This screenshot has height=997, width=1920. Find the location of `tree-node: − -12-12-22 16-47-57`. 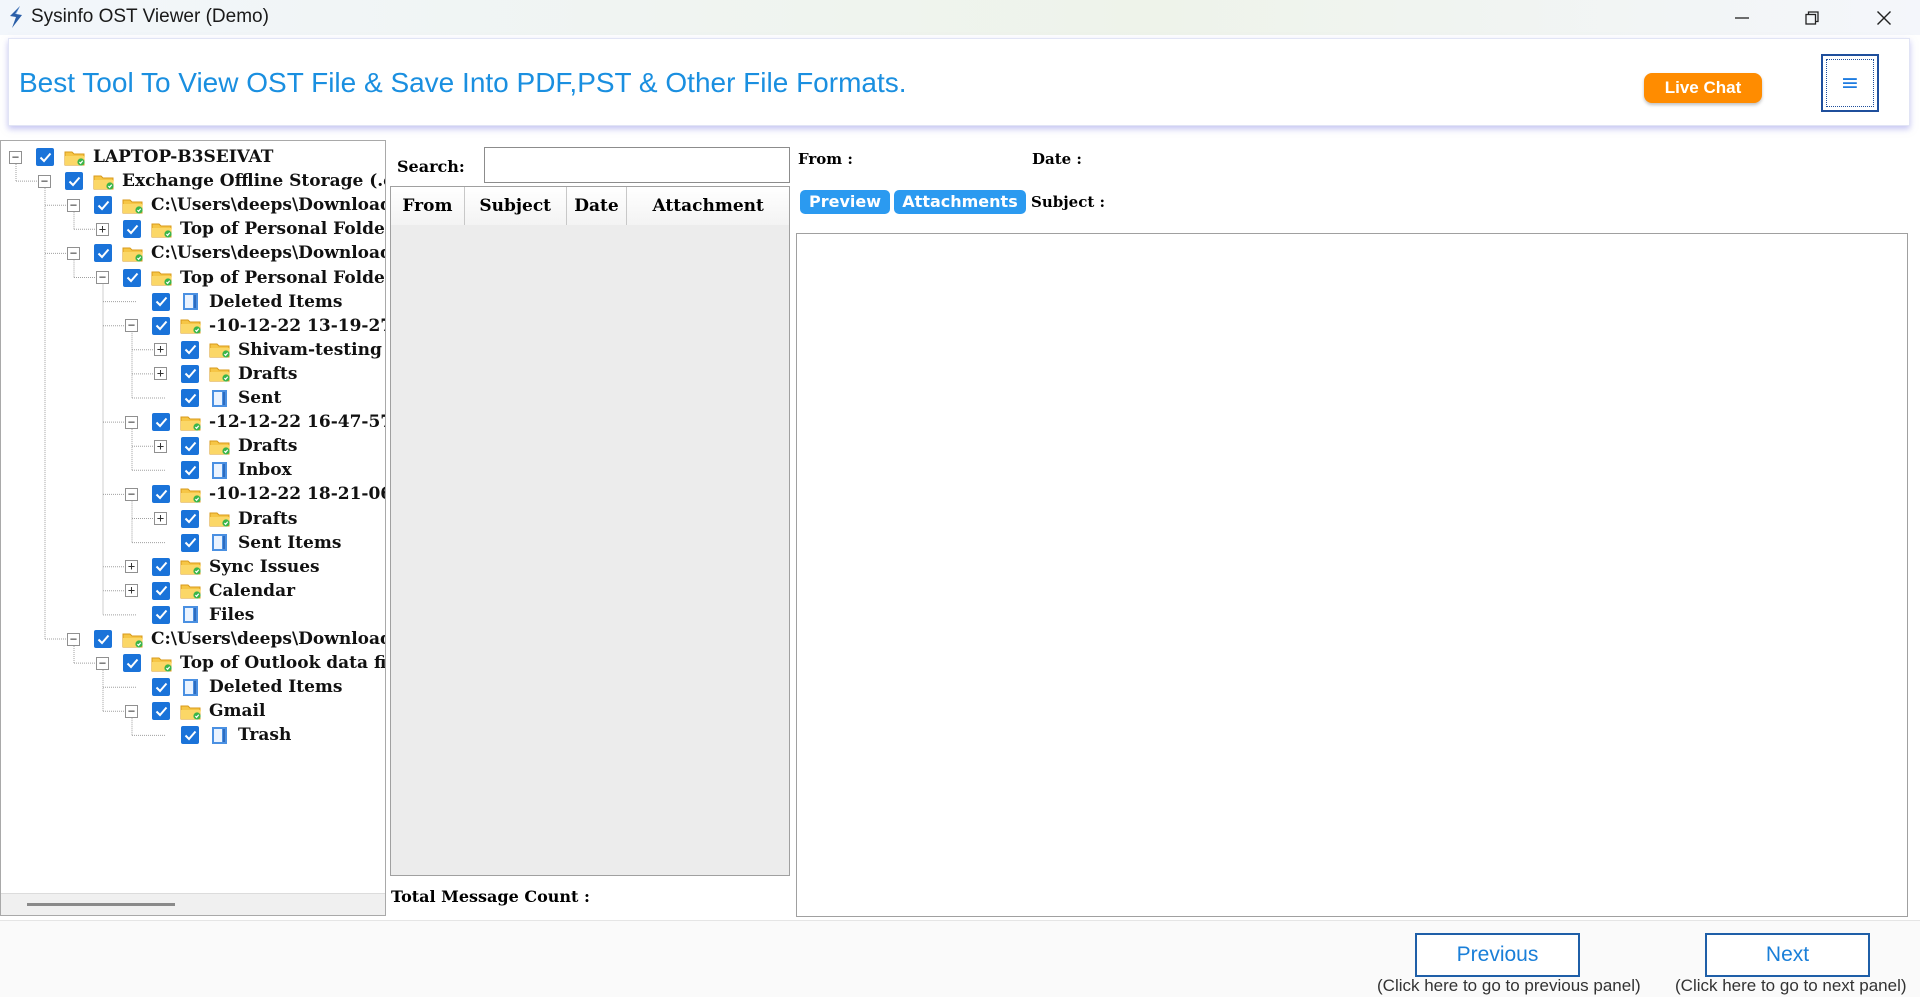

tree-node: − -12-12-22 16-47-57 is located at coordinates (255, 422).